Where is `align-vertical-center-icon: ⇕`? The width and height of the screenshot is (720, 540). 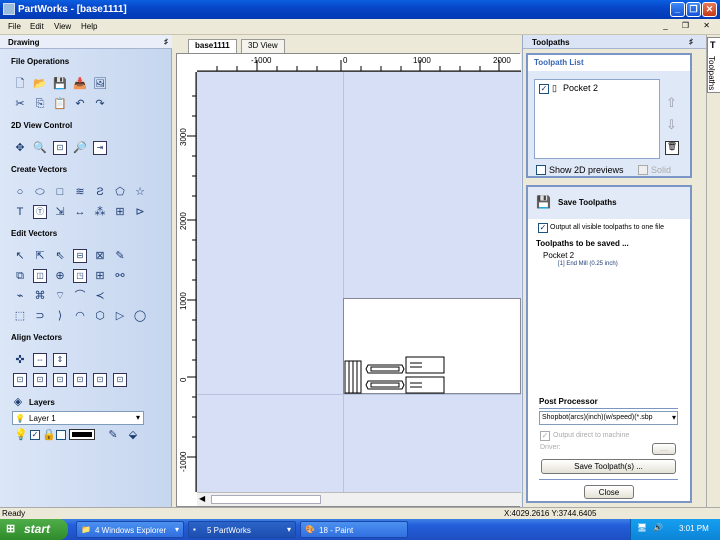
align-vertical-center-icon: ⇕ is located at coordinates (60, 360).